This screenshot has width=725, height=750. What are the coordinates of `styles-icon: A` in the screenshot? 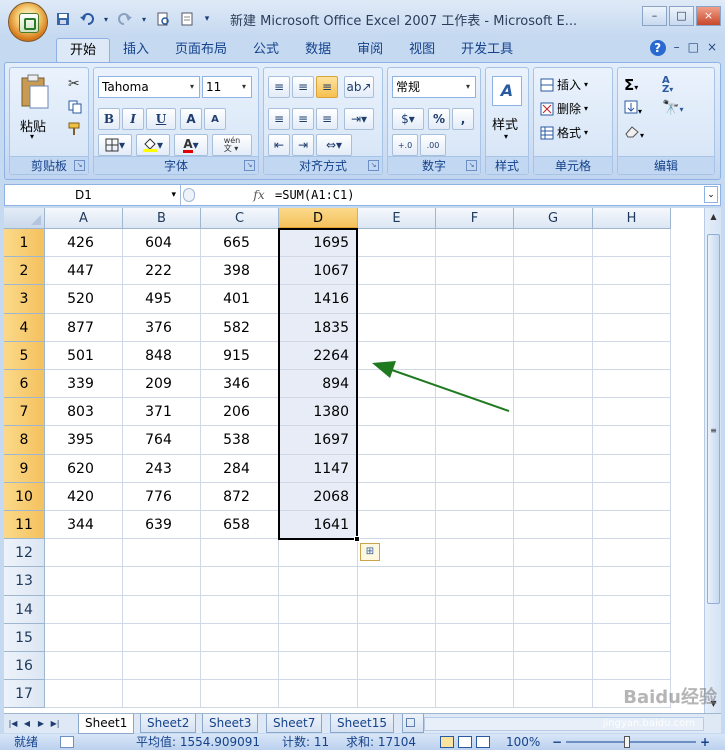 It's located at (507, 91).